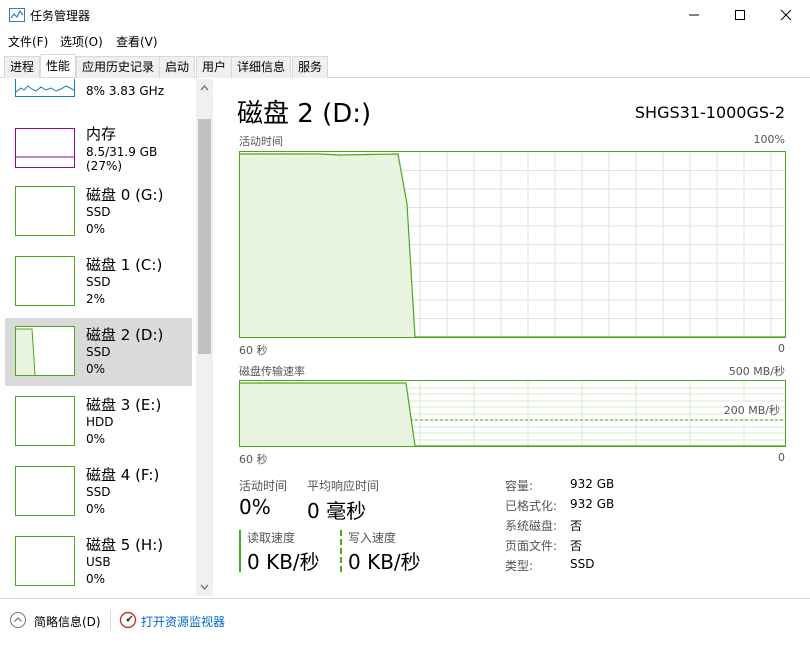 Image resolution: width=810 pixels, height=645 pixels. I want to click on page-file-value: 否, so click(576, 546).